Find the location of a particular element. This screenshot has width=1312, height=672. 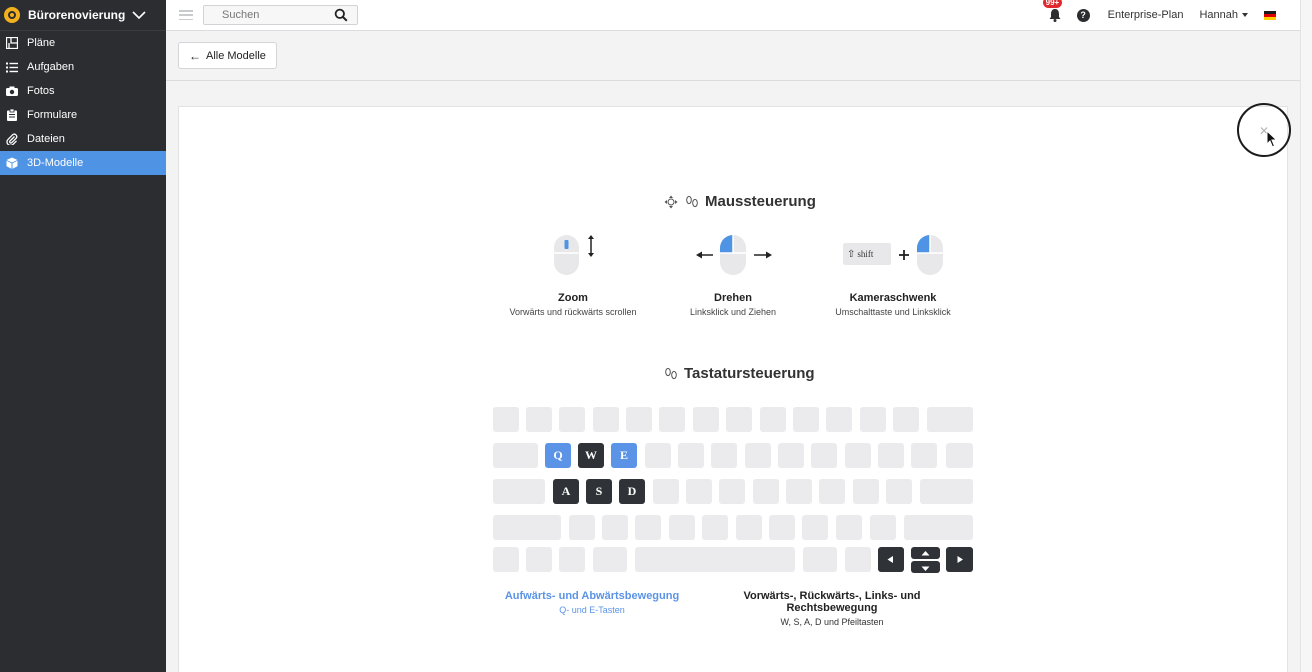

arrow-up-icon is located at coordinates (925, 553).